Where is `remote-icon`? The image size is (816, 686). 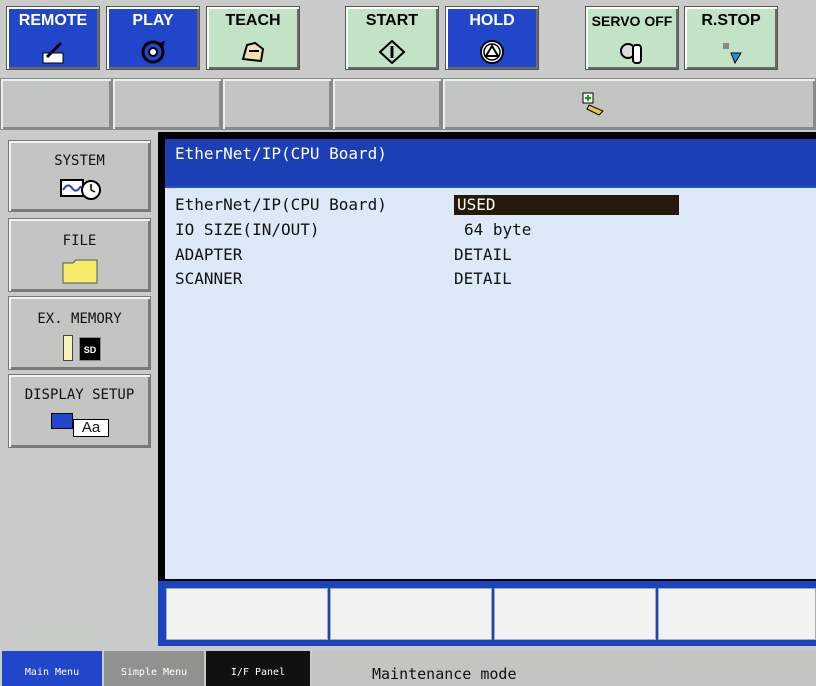
remote-icon is located at coordinates (53, 52).